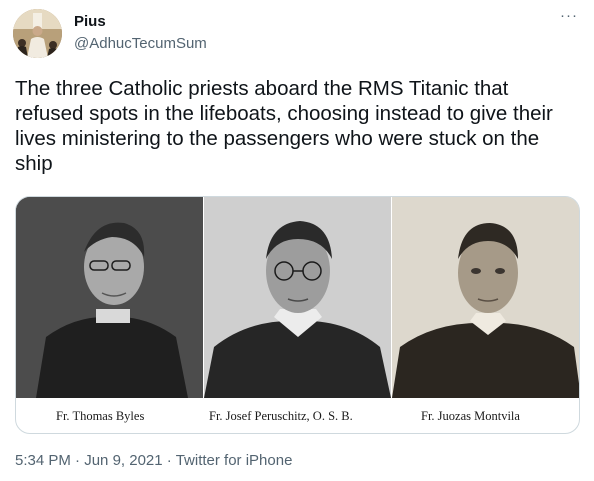 The height and width of the screenshot is (481, 594). I want to click on avatar-image-icon, so click(37, 33).